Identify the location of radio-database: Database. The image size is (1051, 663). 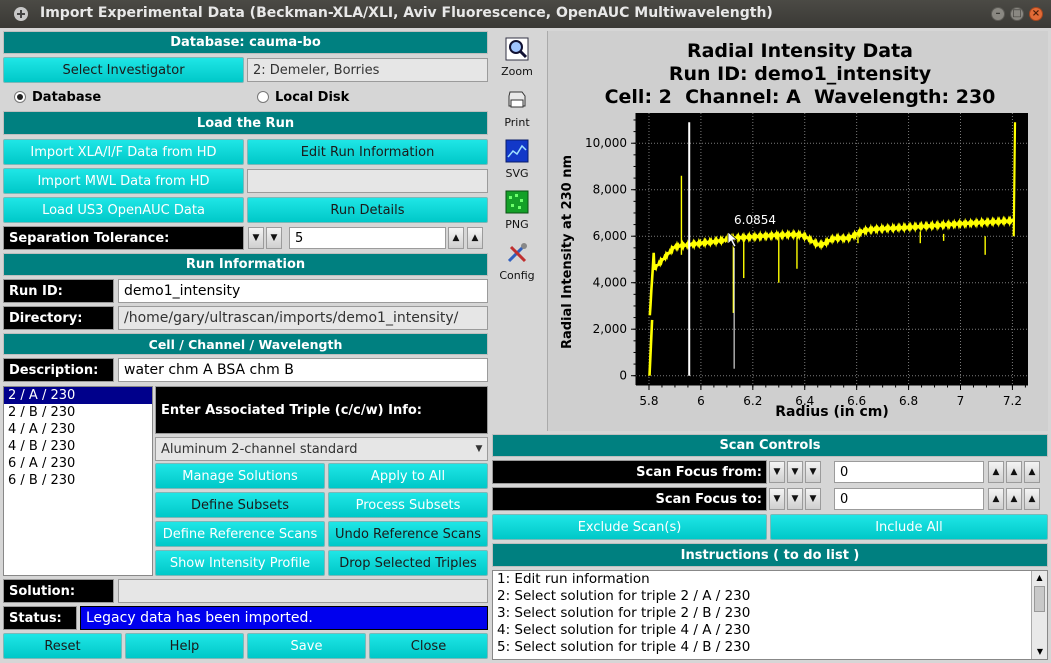
(57, 97).